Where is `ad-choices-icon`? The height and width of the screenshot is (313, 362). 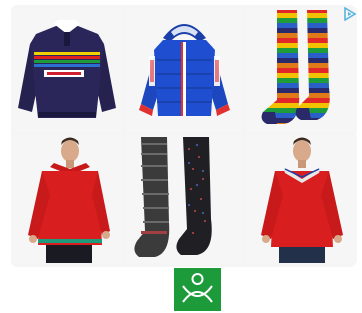
ad-choices-icon is located at coordinates (350, 14).